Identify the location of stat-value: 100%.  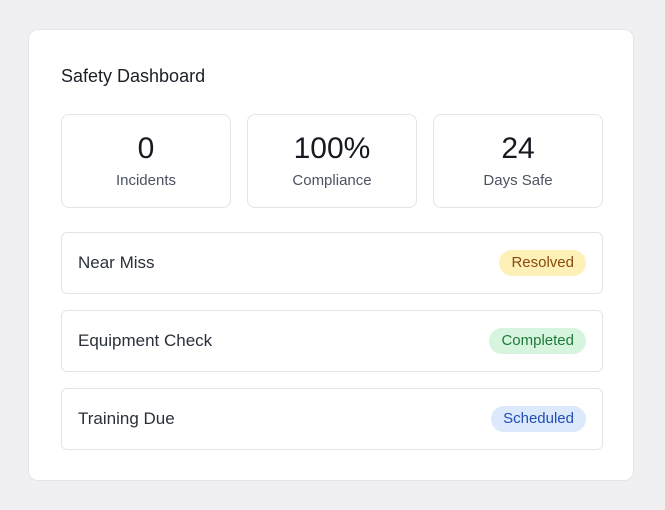
(332, 148).